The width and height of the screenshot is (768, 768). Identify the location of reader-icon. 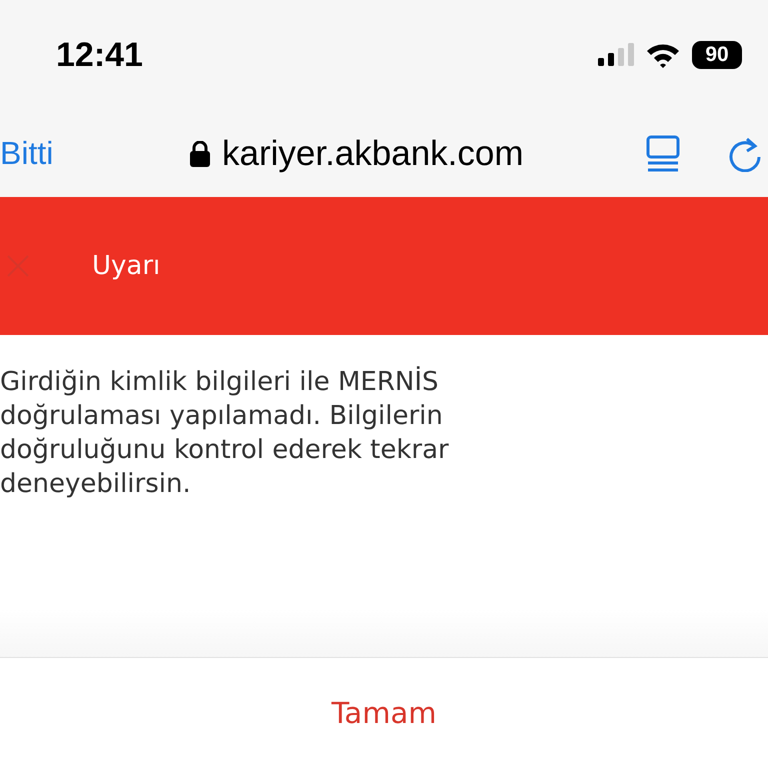
(663, 153).